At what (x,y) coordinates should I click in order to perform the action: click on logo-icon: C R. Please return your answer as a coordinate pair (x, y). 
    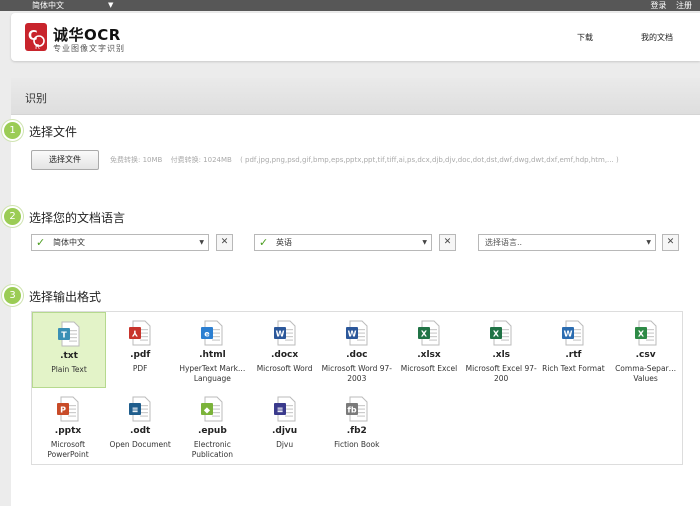
    Looking at the image, I should click on (36, 37).